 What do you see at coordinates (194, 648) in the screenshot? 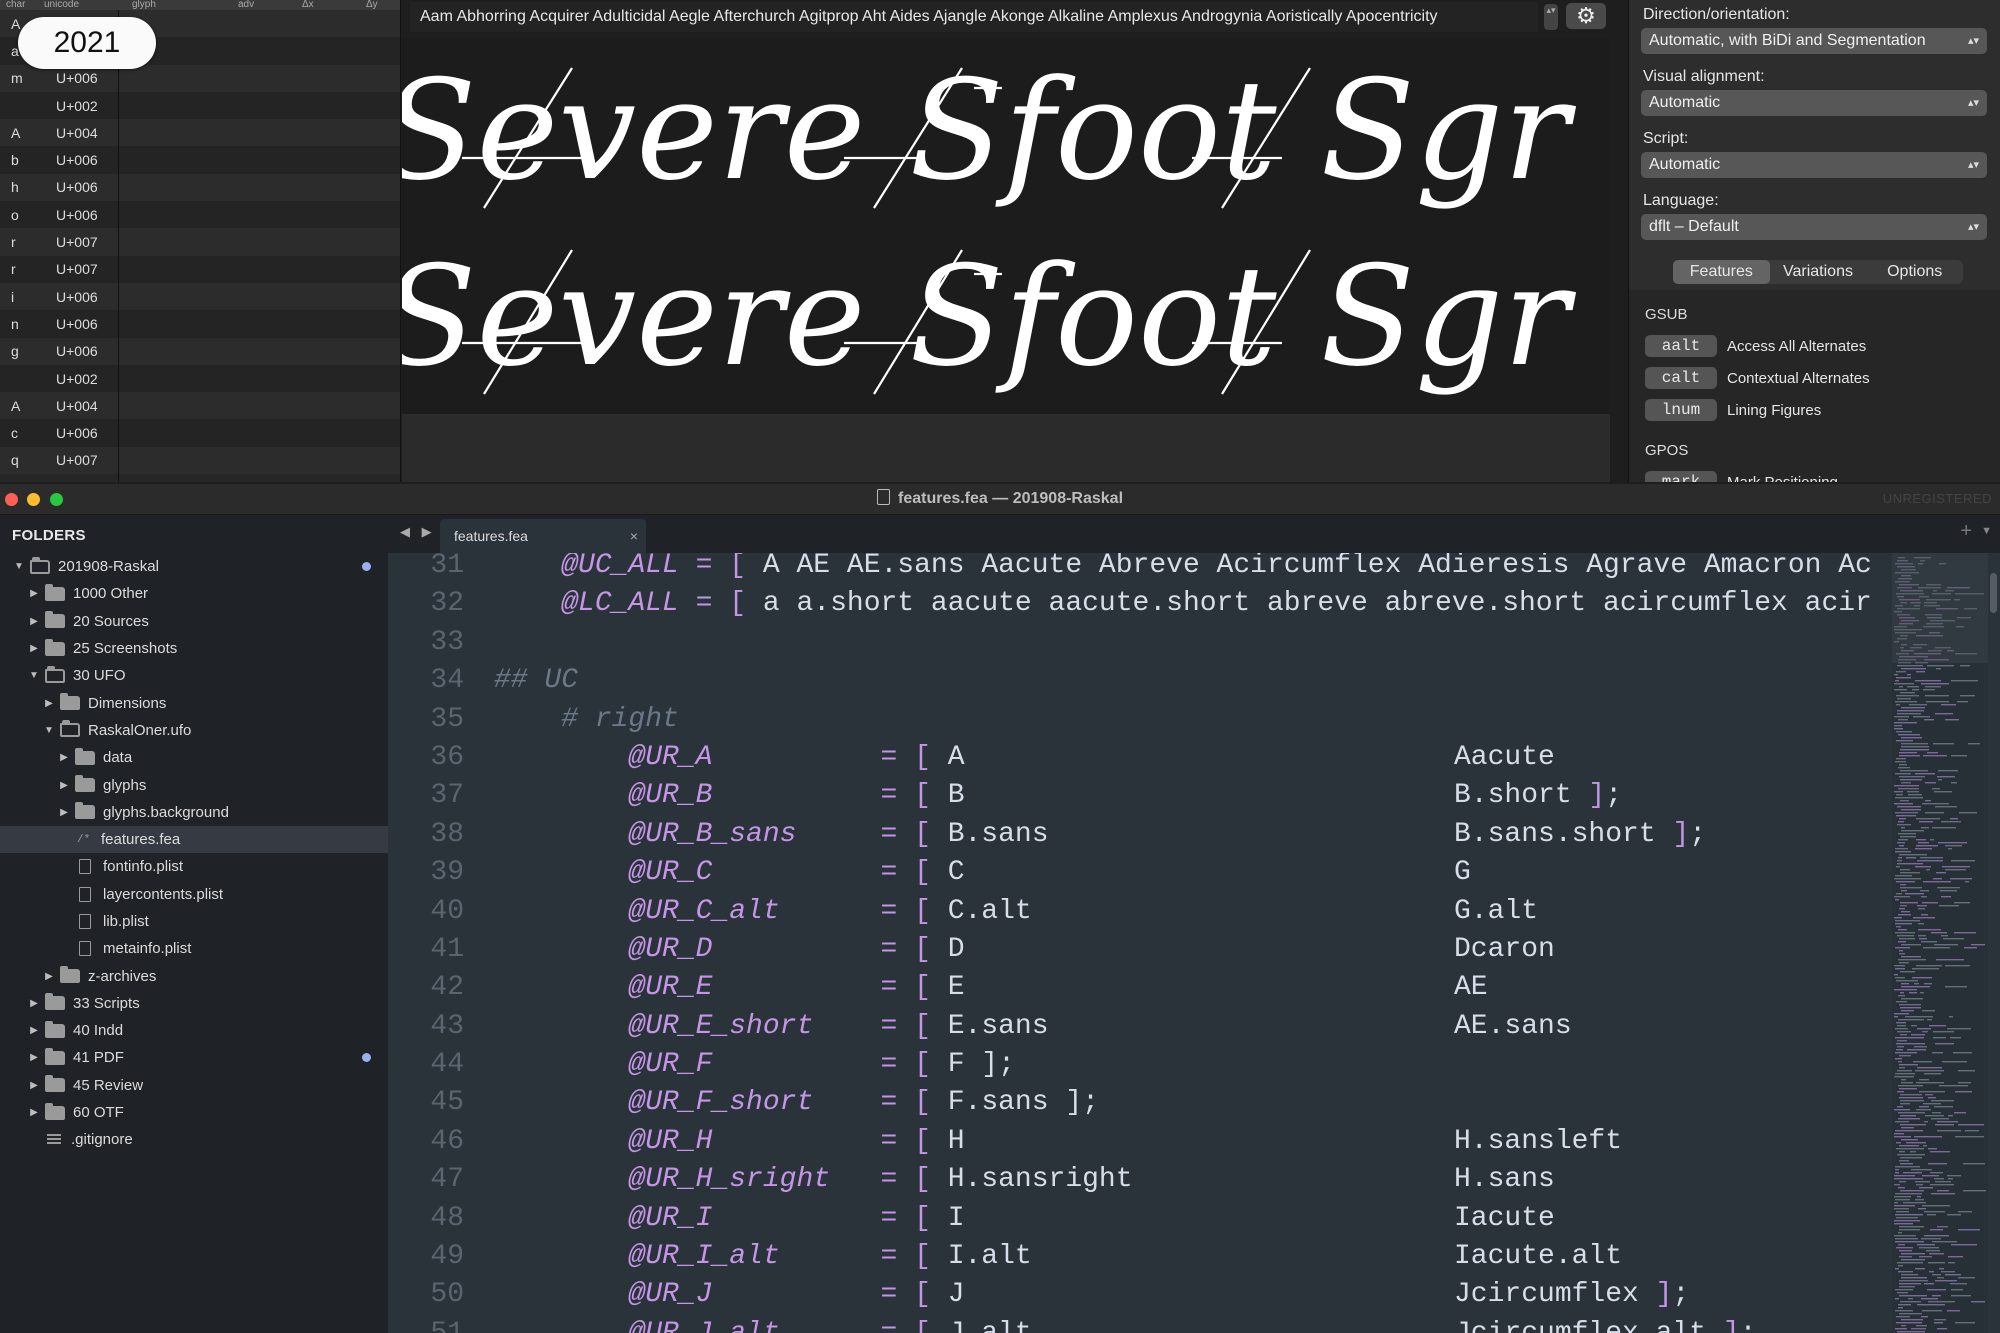
I see `tree-item: ▶ 25 Screenshots` at bounding box center [194, 648].